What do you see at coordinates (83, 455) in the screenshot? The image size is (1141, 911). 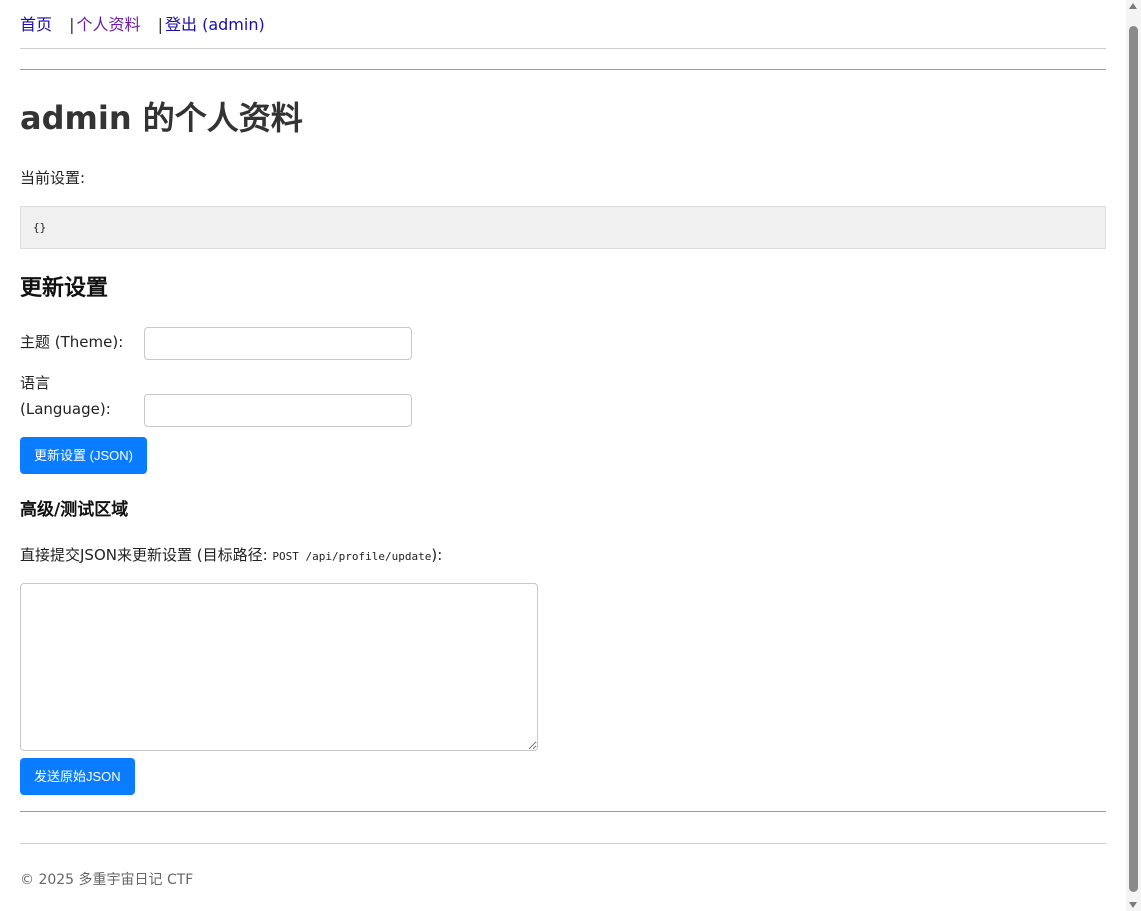 I see `update-settings-button: 更新设置 (JSON)` at bounding box center [83, 455].